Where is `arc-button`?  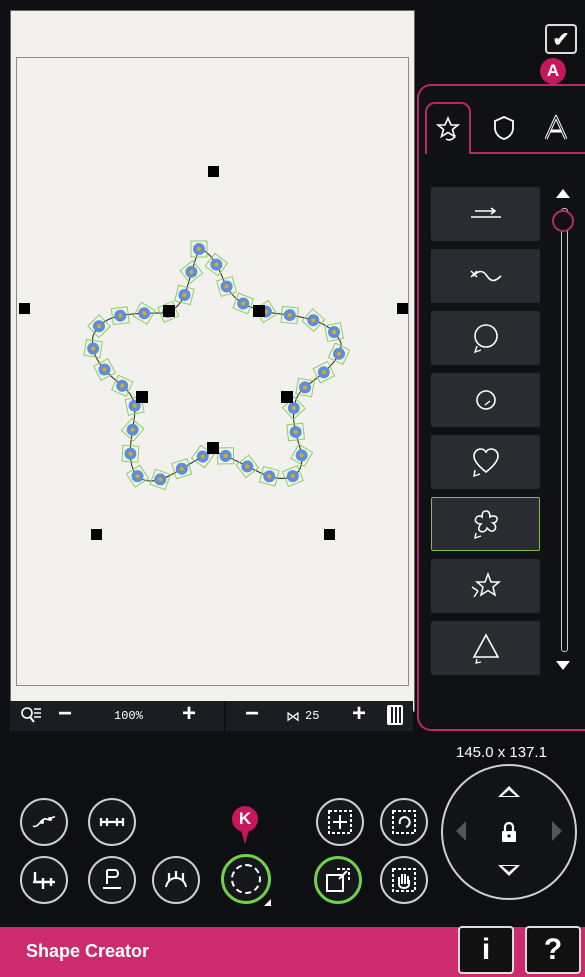 arc-button is located at coordinates (176, 880).